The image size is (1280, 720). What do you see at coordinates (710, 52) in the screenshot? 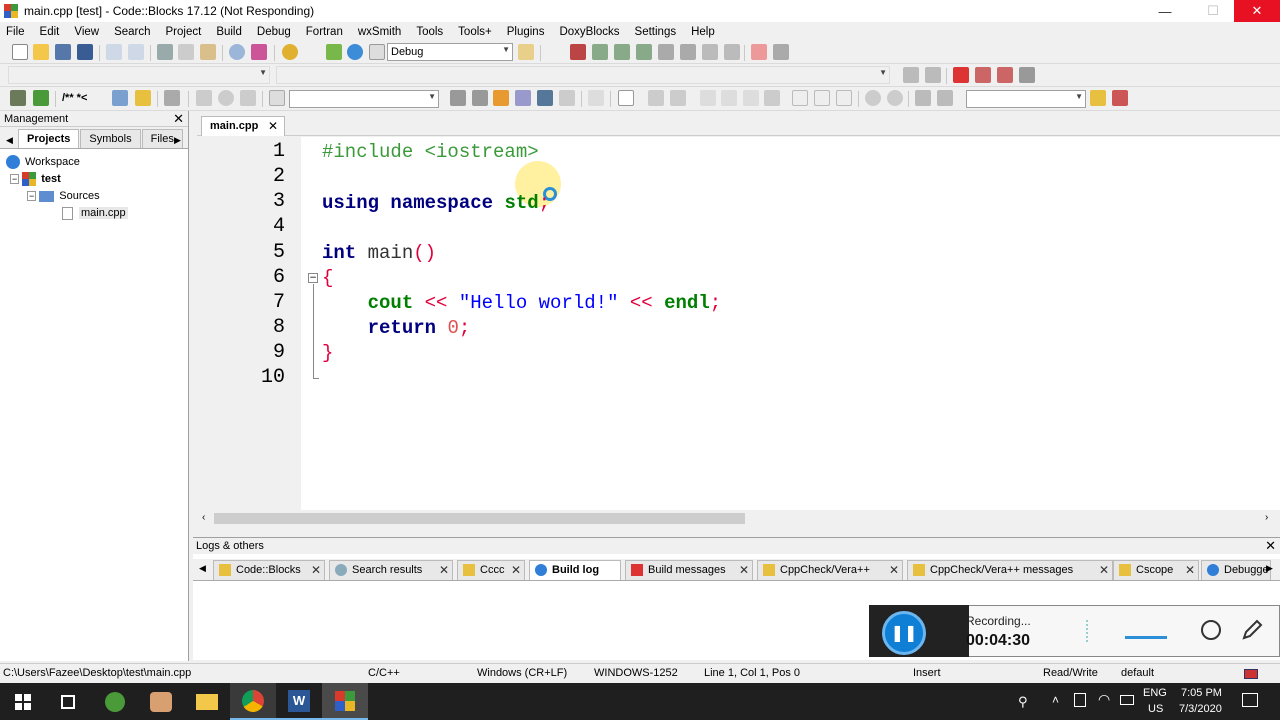
I see `pause-icon` at bounding box center [710, 52].